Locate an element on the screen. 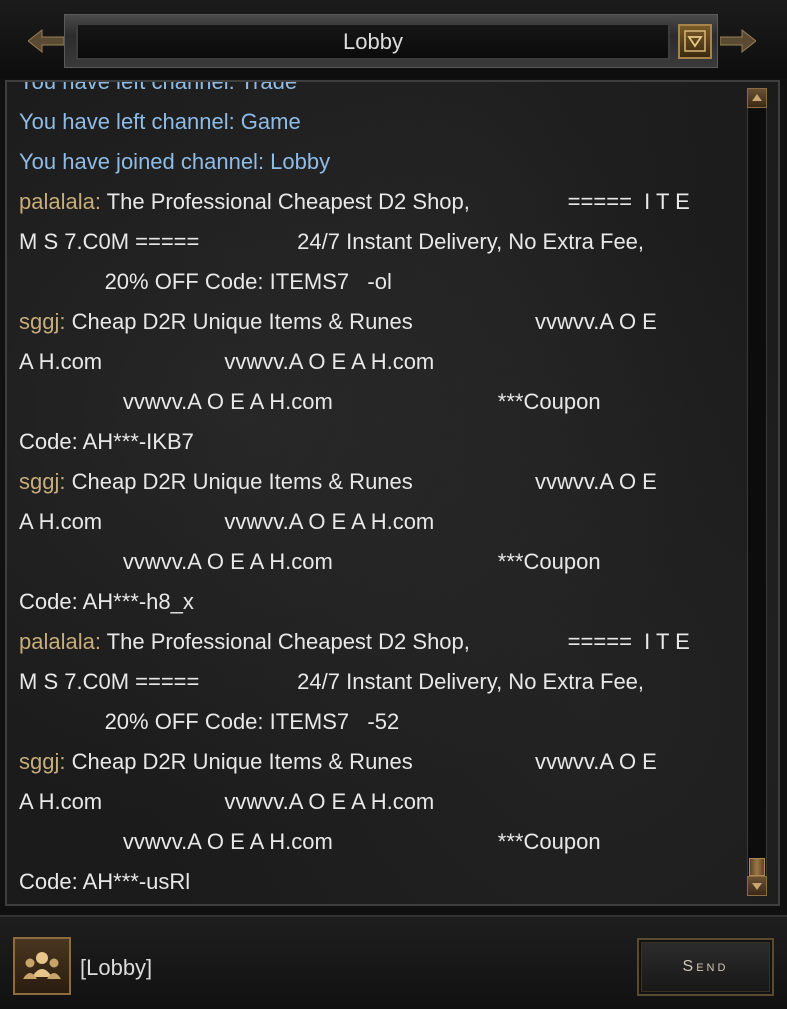 The image size is (787, 1009). channel-title: Lobby is located at coordinates (373, 41).